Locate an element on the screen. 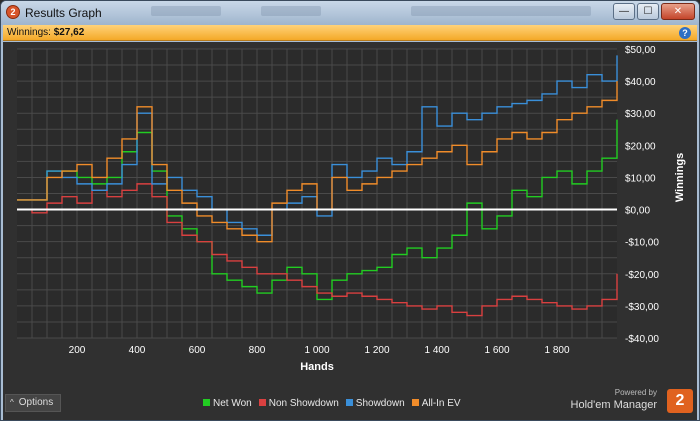 This screenshot has height=421, width=700. legend-item-all-in-ev: All-In EV is located at coordinates (436, 403).